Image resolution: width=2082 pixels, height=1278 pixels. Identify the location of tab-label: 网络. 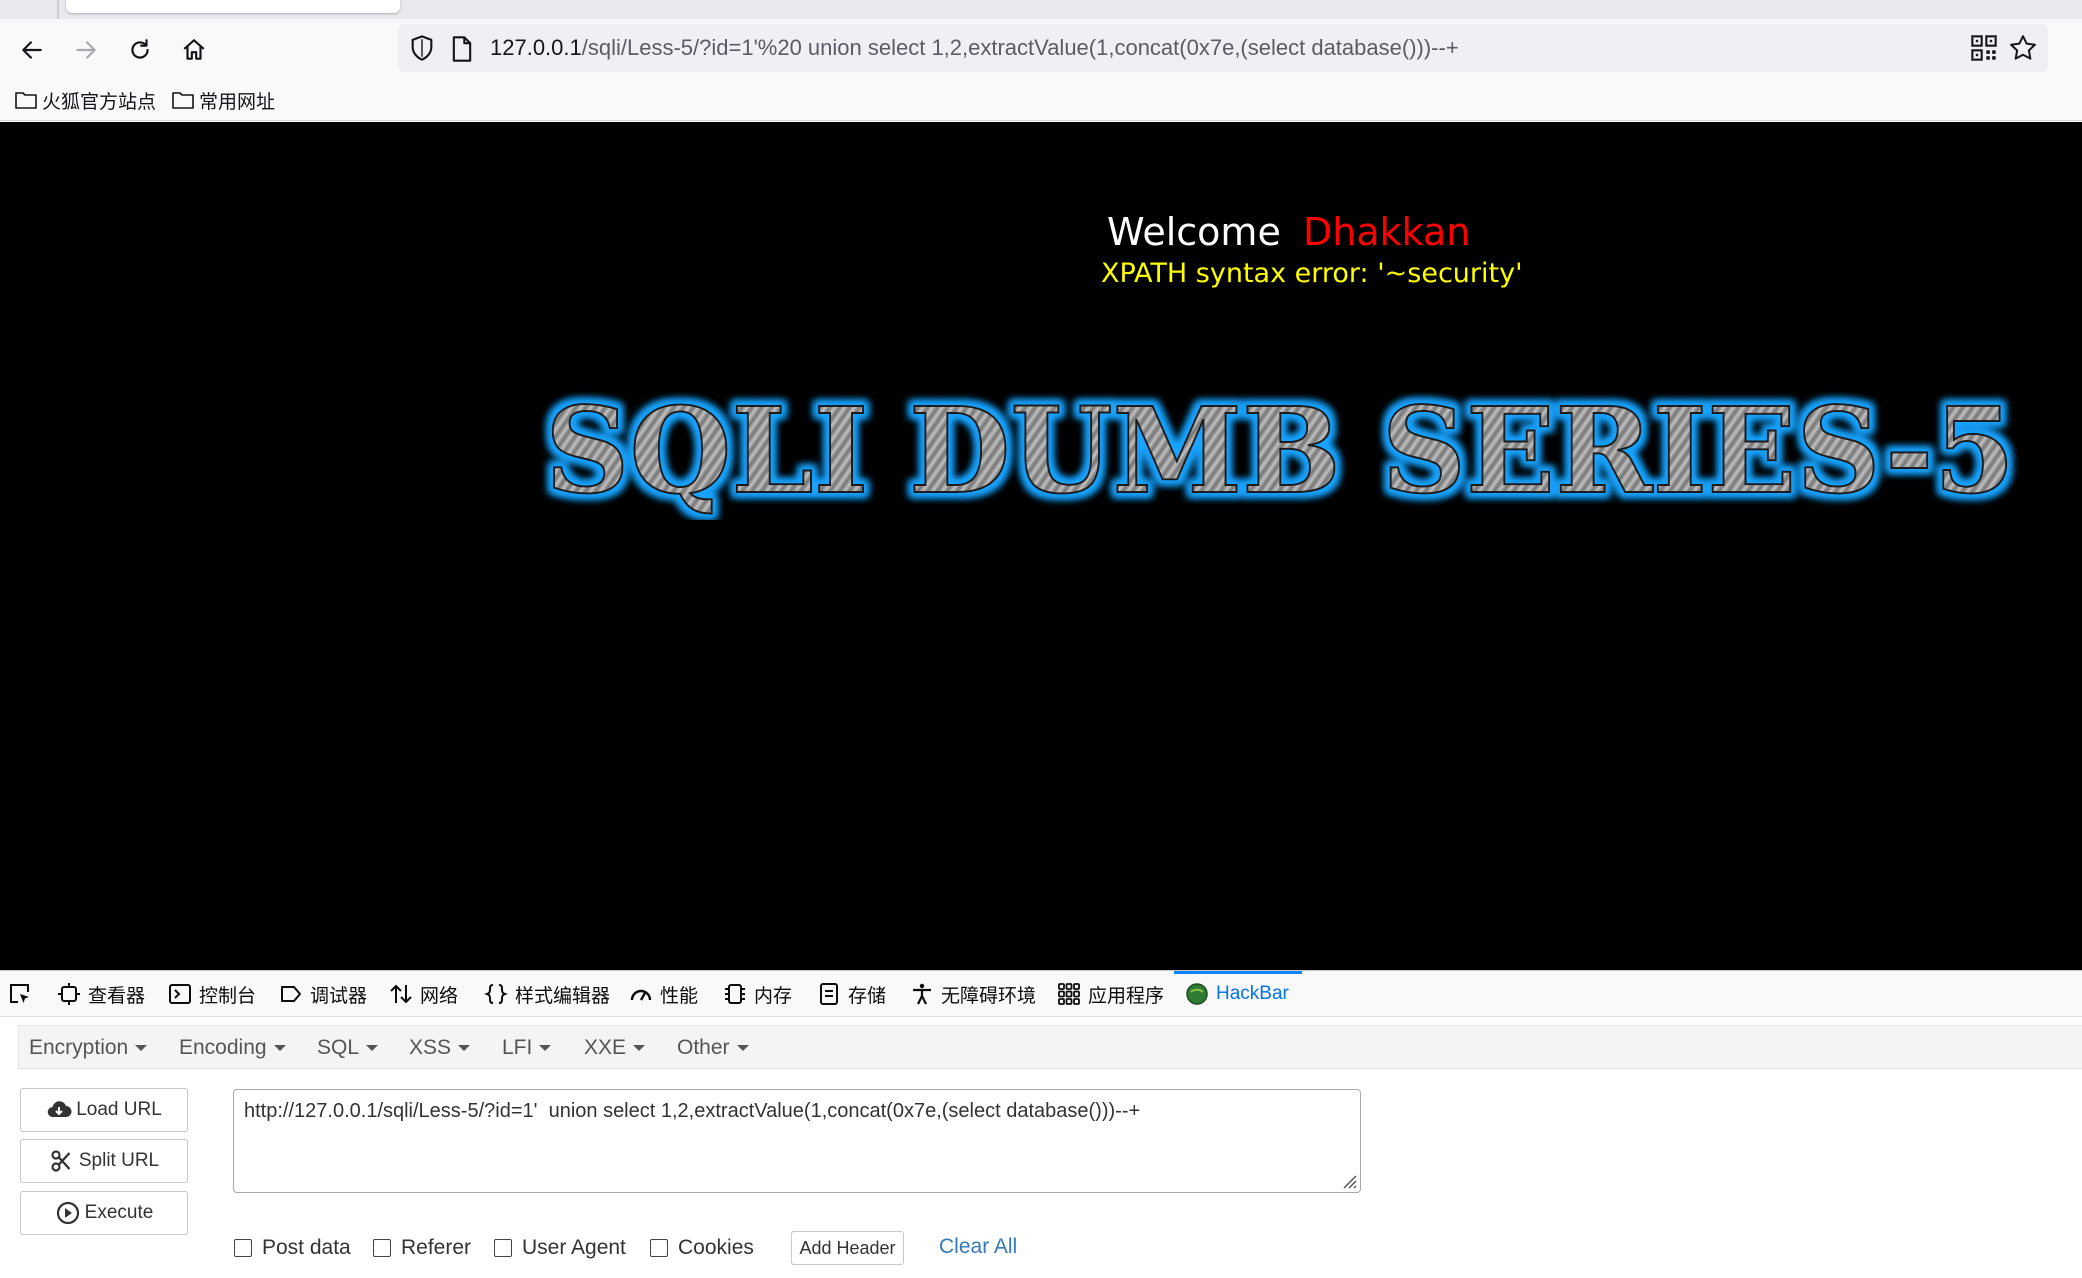
(439, 996).